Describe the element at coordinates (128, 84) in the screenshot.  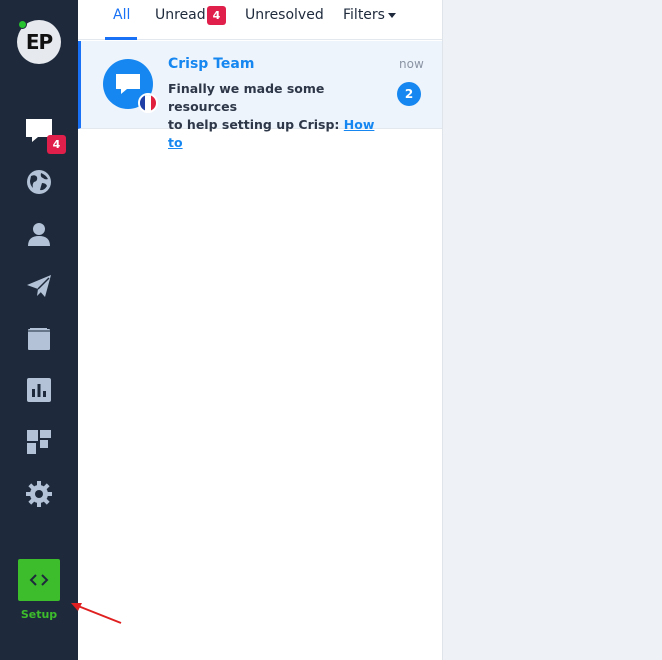
I see `chat-bubble-icon` at that location.